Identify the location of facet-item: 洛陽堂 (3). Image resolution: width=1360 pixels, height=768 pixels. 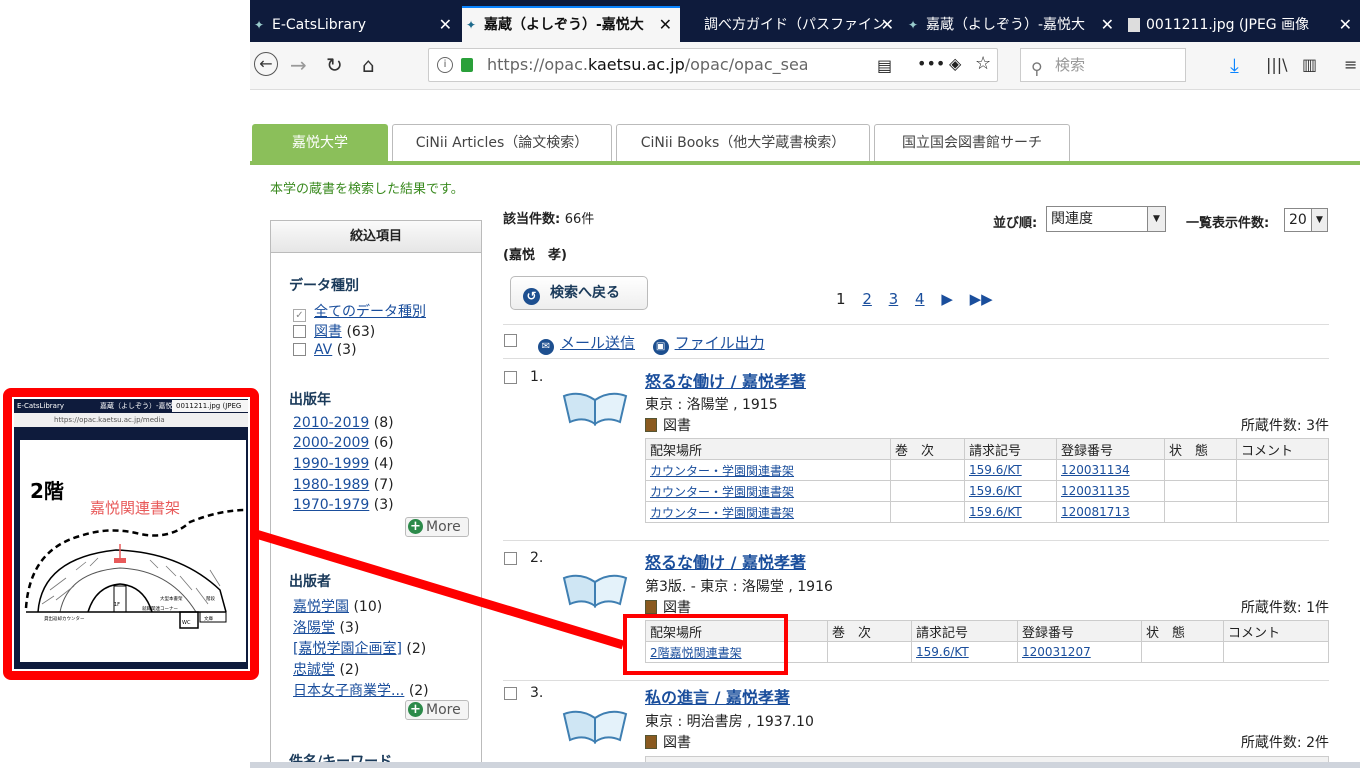
(326, 627).